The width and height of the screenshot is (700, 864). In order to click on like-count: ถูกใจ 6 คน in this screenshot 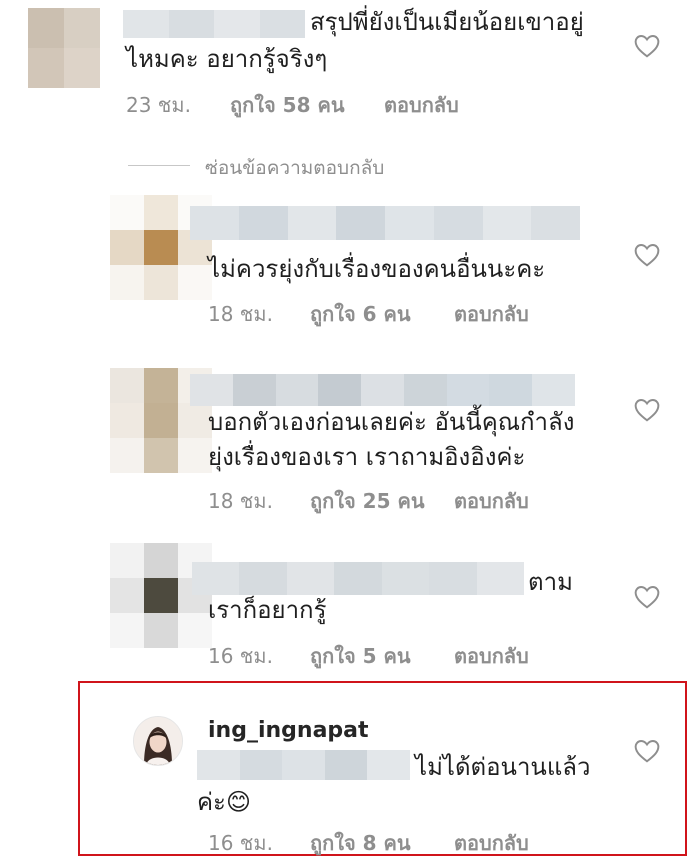, I will do `click(360, 314)`.